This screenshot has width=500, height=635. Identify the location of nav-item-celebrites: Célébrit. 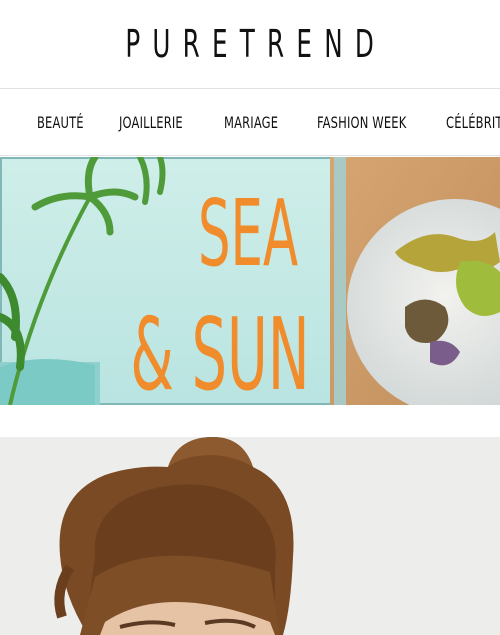
(473, 122).